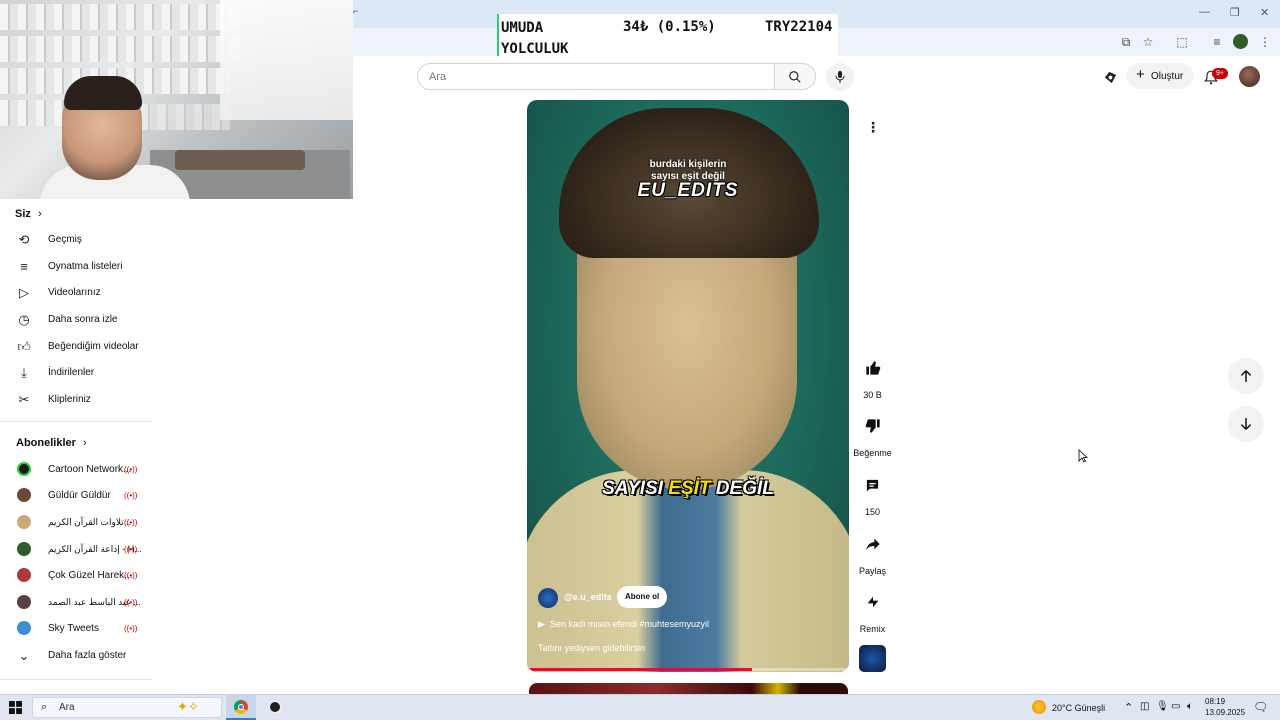  Describe the element at coordinates (1160, 76) in the screenshot. I see `create-button: + Oluştur` at that location.